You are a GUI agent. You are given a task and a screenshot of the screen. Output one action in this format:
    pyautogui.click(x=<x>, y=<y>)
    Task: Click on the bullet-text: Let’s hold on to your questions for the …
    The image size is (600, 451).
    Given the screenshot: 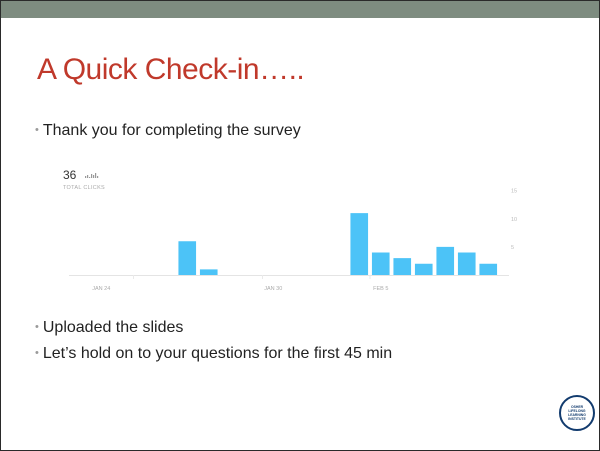 What is the action you would take?
    pyautogui.click(x=217, y=353)
    